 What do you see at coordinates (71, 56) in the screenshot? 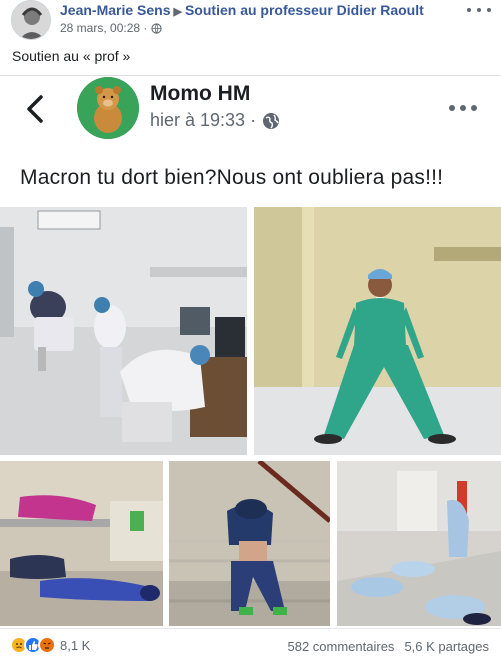
I see `post-text: Soutien au « prof »` at bounding box center [71, 56].